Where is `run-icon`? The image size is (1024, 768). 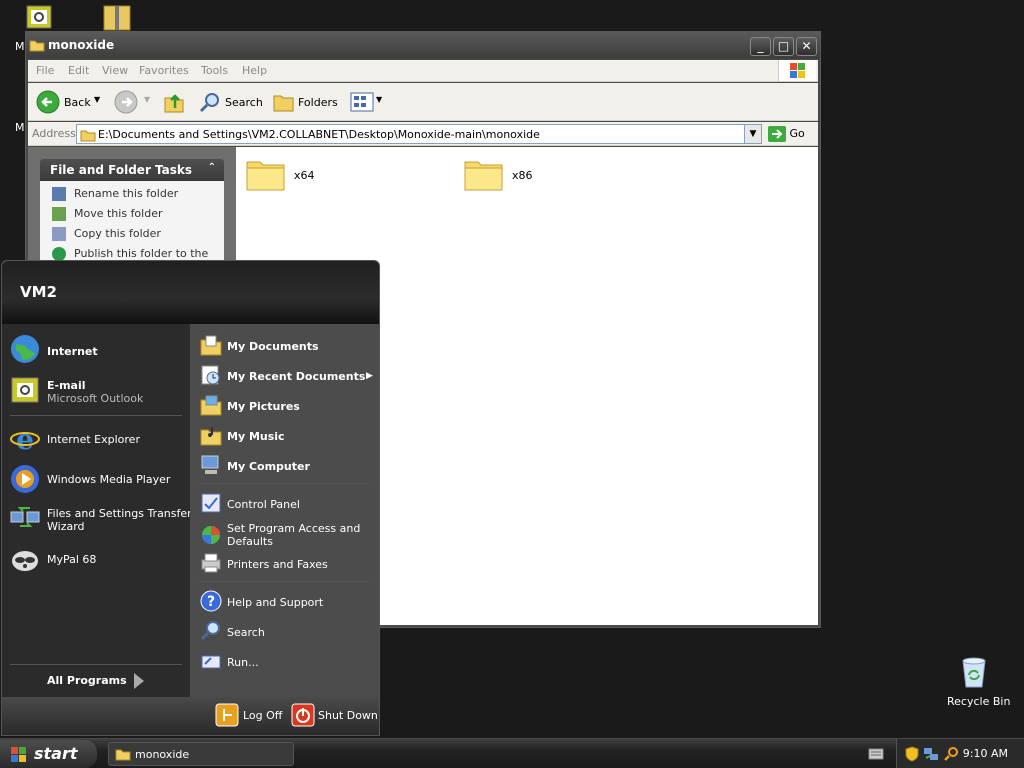 run-icon is located at coordinates (211, 662).